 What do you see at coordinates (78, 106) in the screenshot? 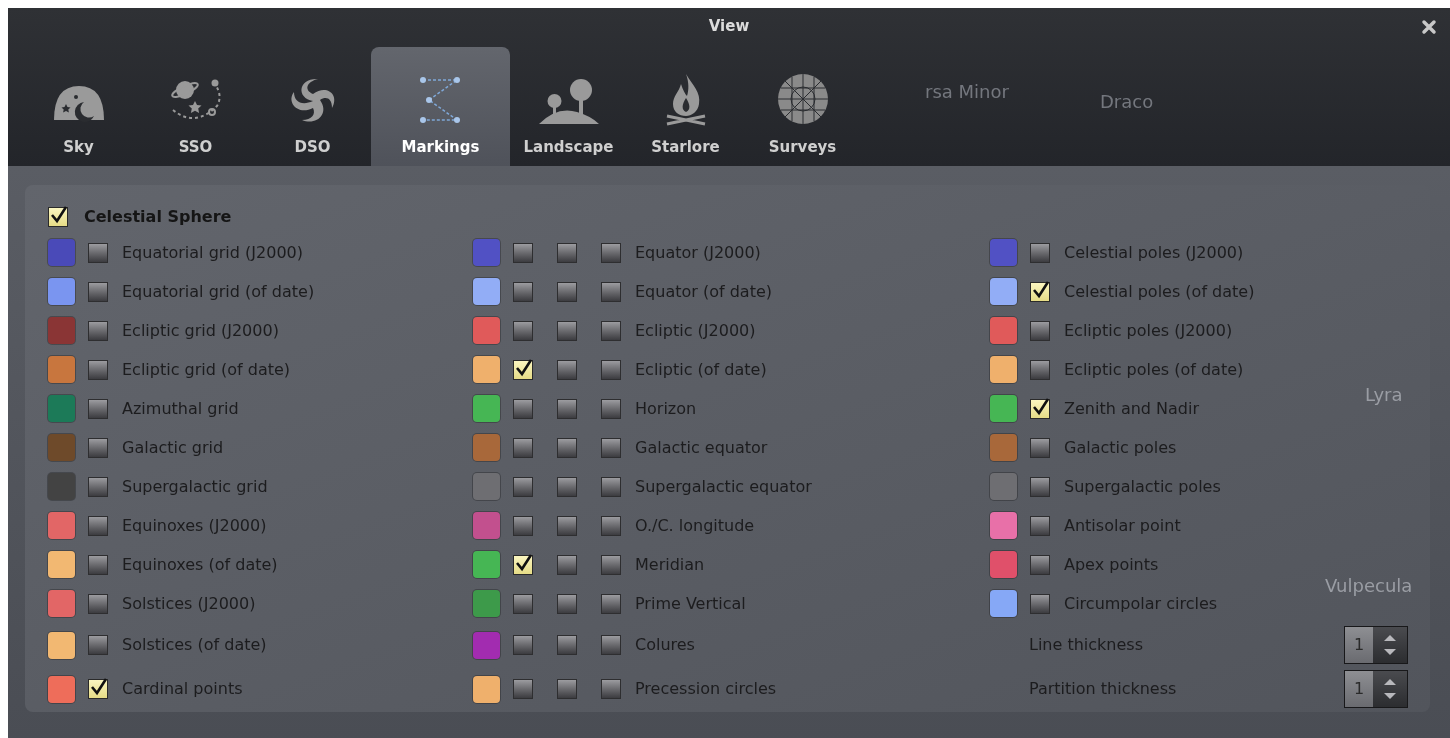
I see `view-tab: Sky` at bounding box center [78, 106].